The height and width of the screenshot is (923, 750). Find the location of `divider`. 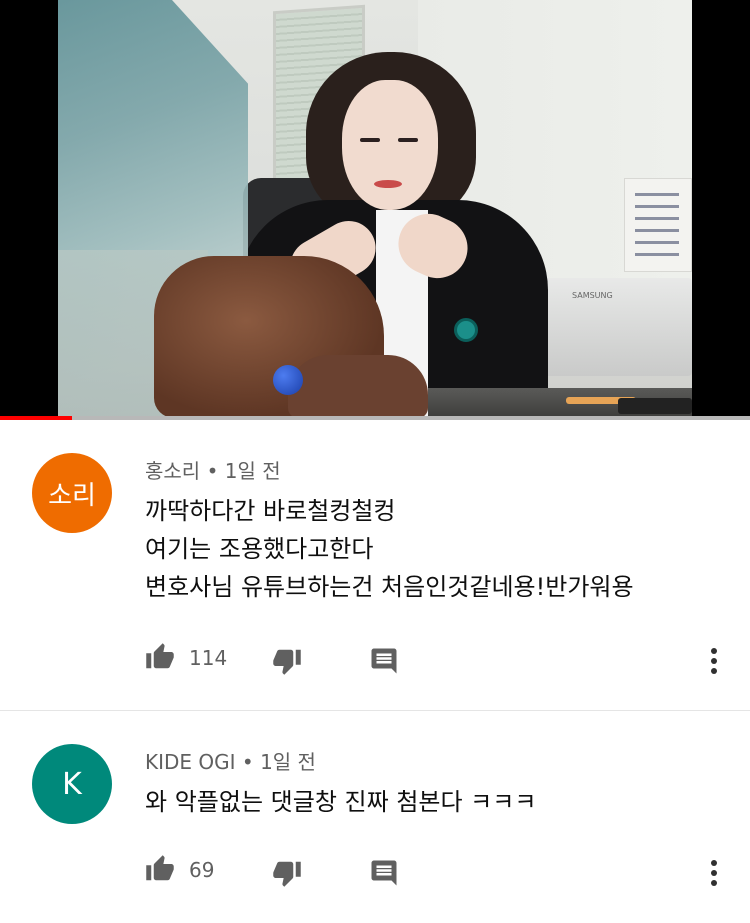

divider is located at coordinates (375, 710).